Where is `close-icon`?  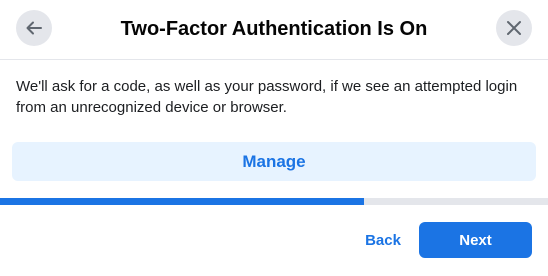 close-icon is located at coordinates (514, 28).